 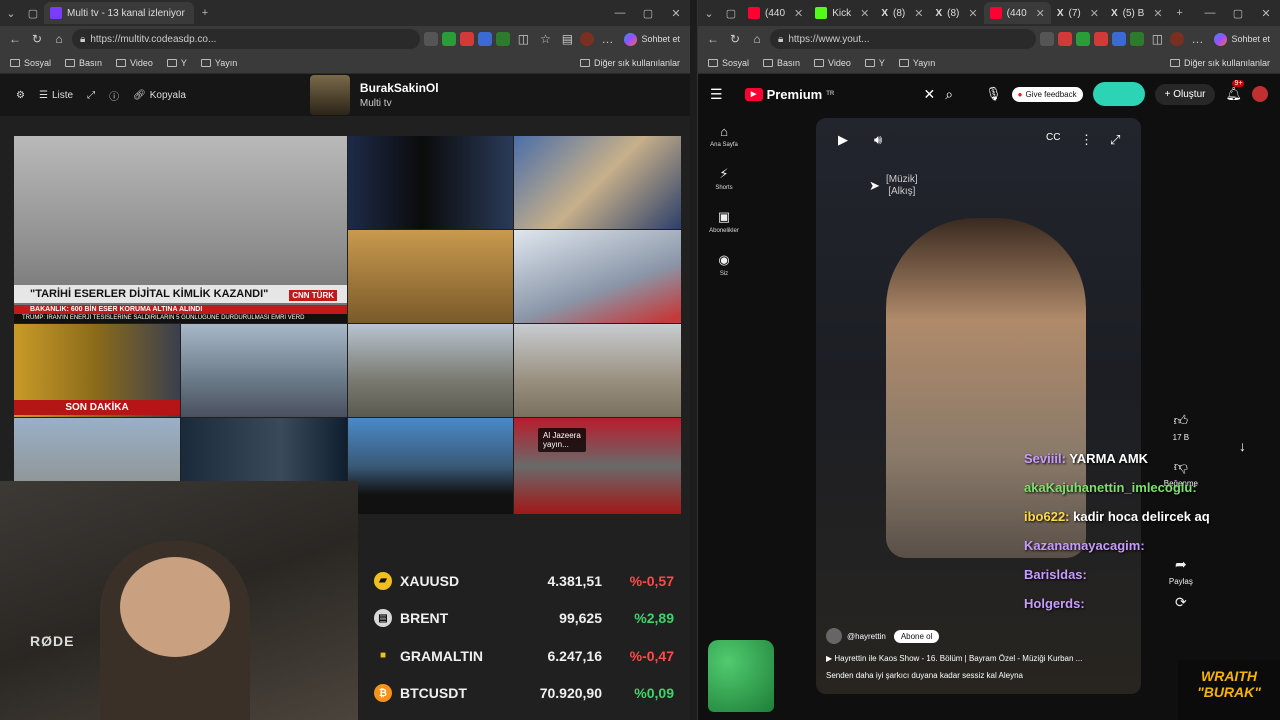 I want to click on fullscreen-icon: ⤢, so click(x=1115, y=140).